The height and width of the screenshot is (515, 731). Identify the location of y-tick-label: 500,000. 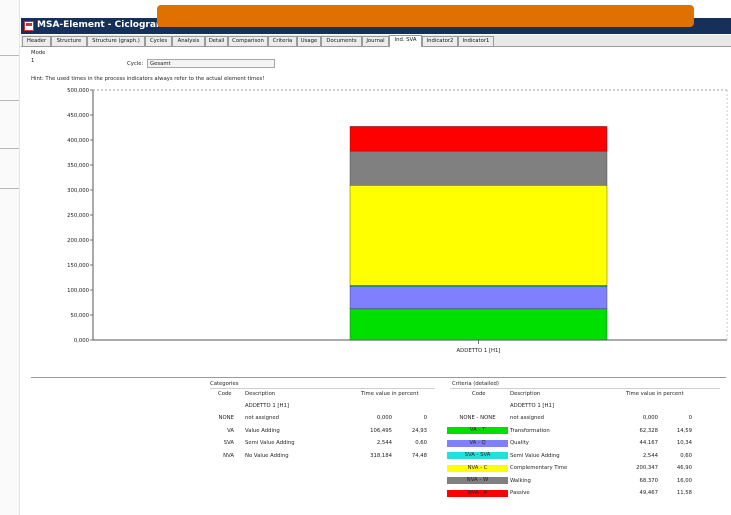
(78, 91).